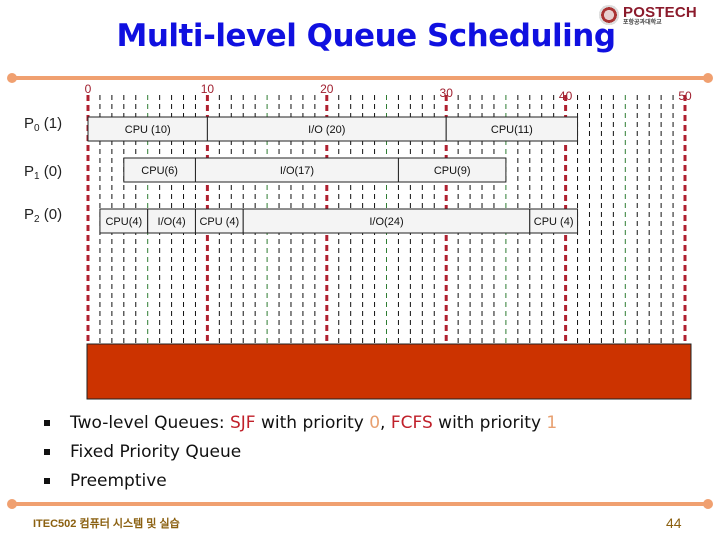 The image size is (720, 540). I want to click on process-label: P0 (1), so click(43, 124).